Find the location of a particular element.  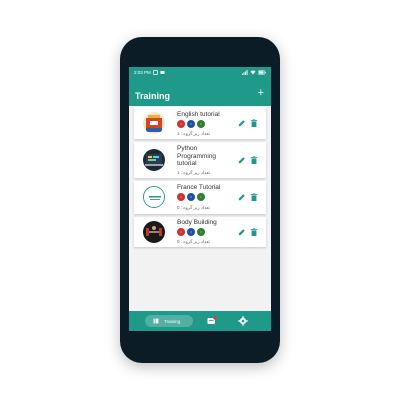

list-item: Body Building • • • تعداد زیر گروه : 0 is located at coordinates (200, 232).